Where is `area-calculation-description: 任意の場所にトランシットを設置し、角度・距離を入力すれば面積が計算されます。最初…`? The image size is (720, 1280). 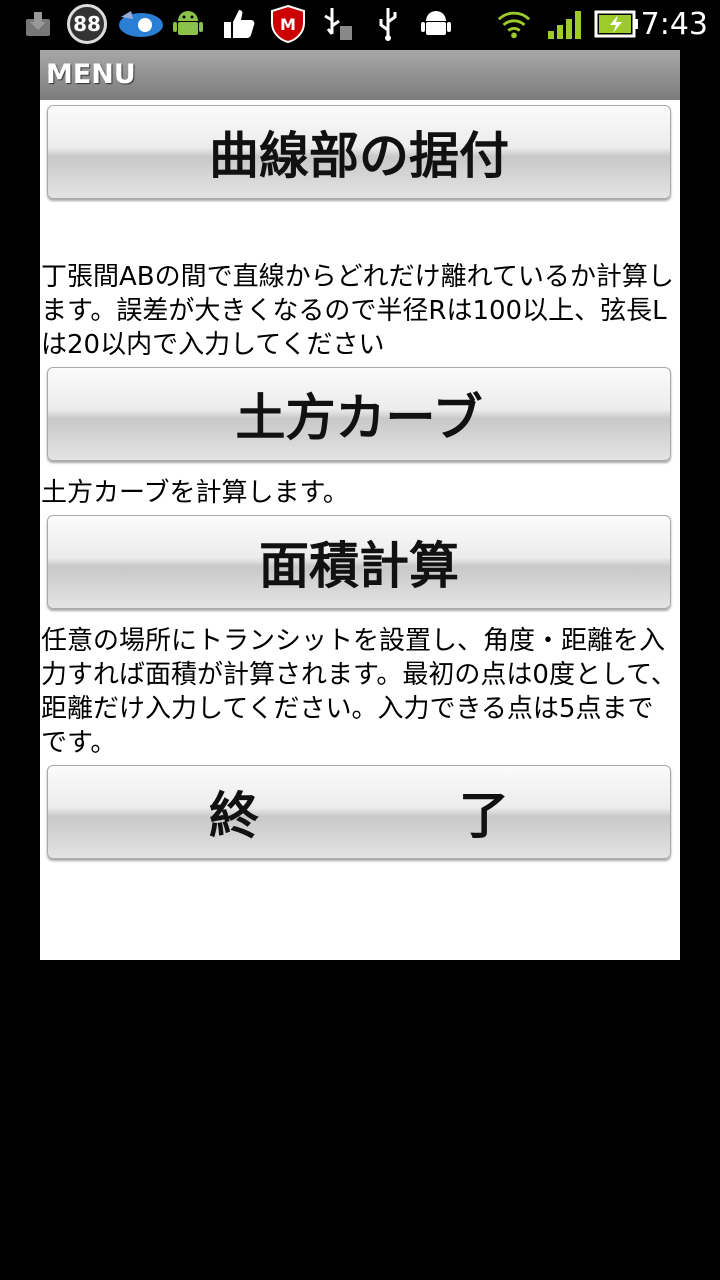 area-calculation-description: 任意の場所にトランシットを設置し、角度・距離を入力すれば面積が計算されます。最初… is located at coordinates (359, 692).